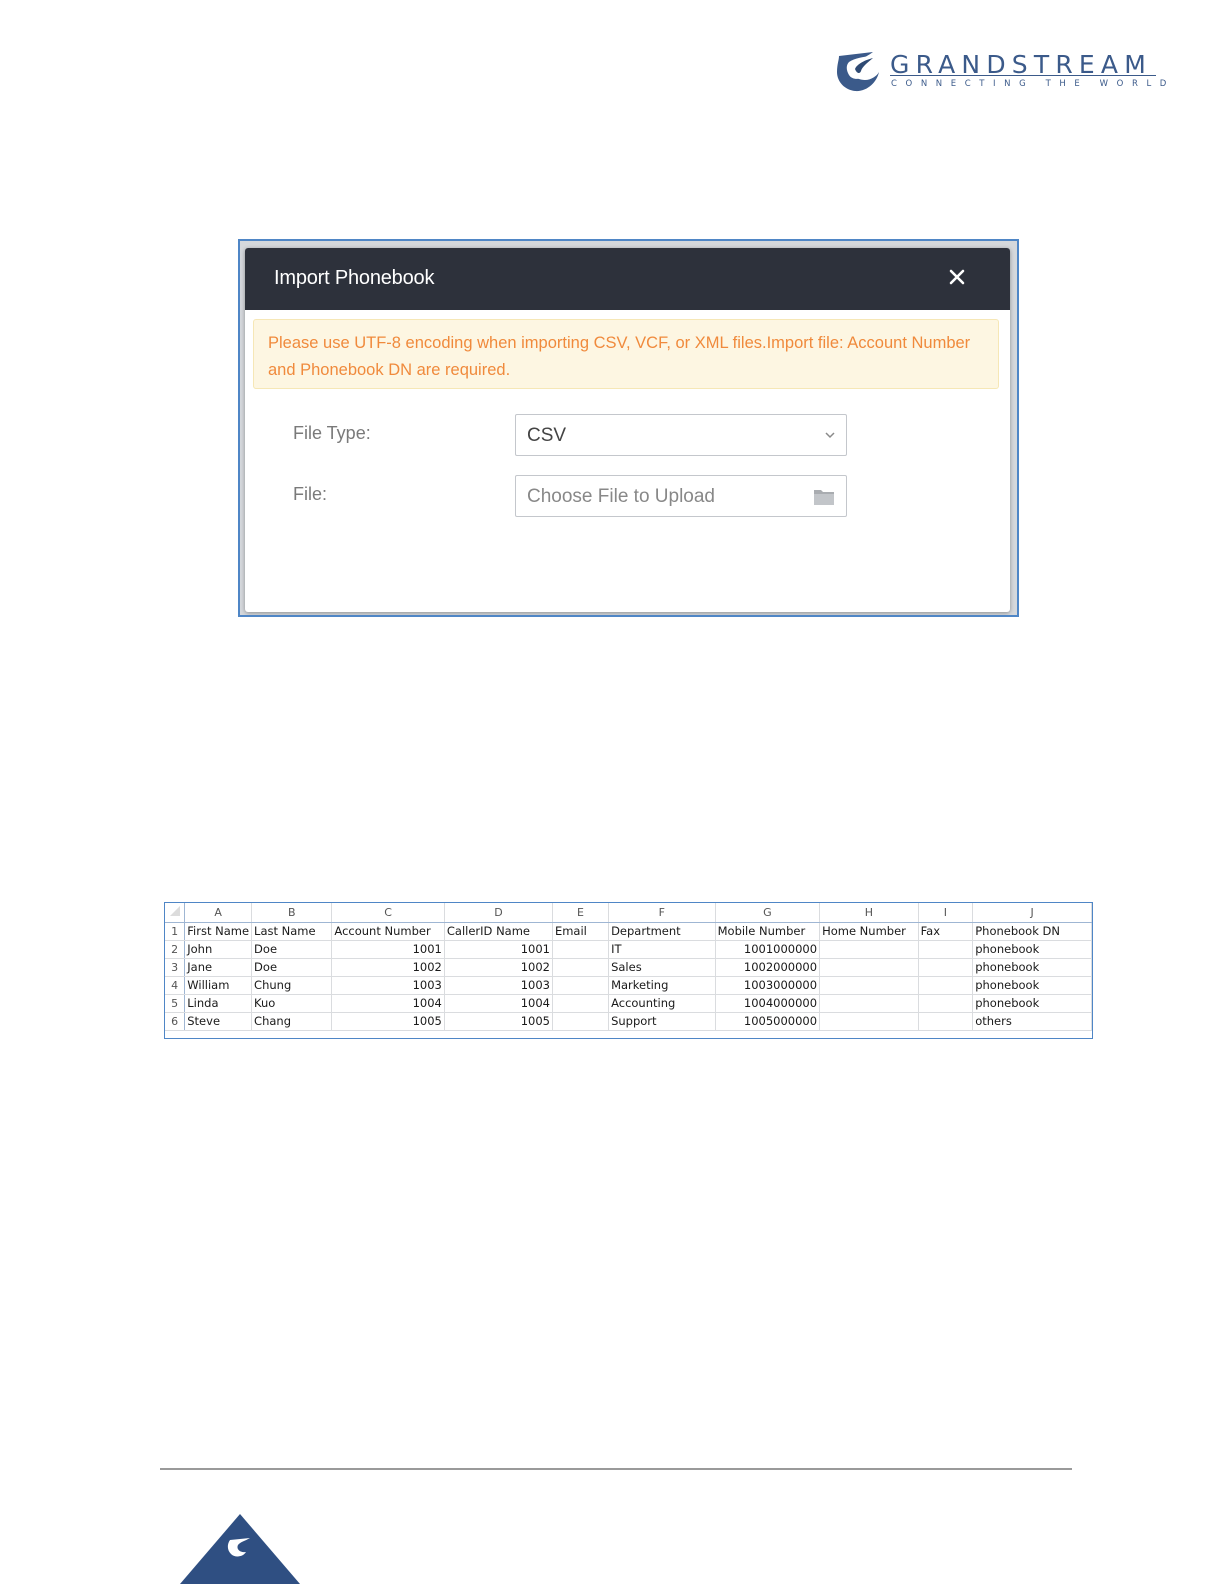 Image resolution: width=1224 pixels, height=1584 pixels. What do you see at coordinates (662, 967) in the screenshot?
I see `table-cell: Sales` at bounding box center [662, 967].